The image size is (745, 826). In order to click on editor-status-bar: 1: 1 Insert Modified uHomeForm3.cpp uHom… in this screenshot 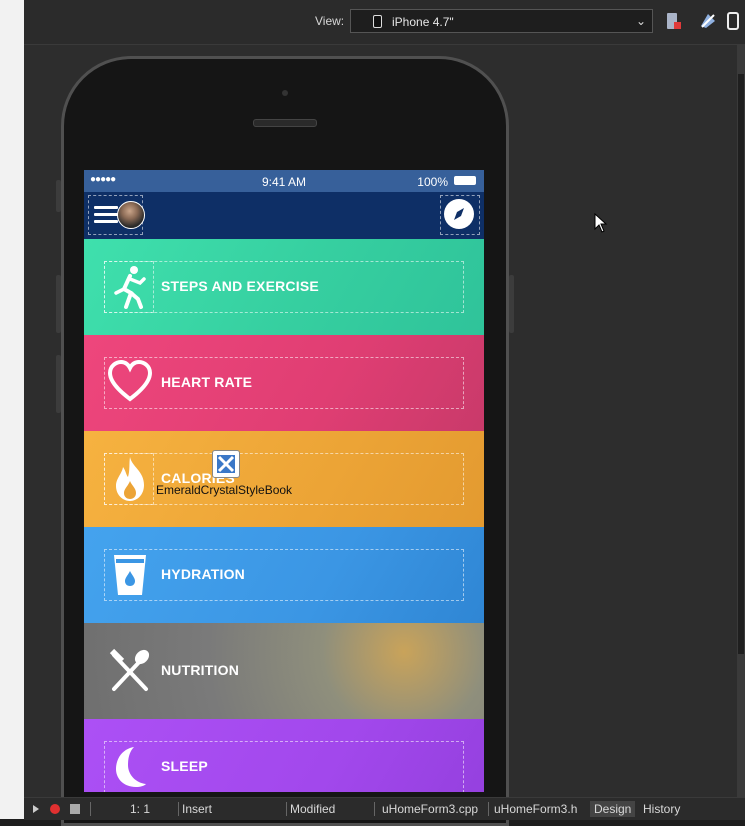, I will do `click(384, 808)`.